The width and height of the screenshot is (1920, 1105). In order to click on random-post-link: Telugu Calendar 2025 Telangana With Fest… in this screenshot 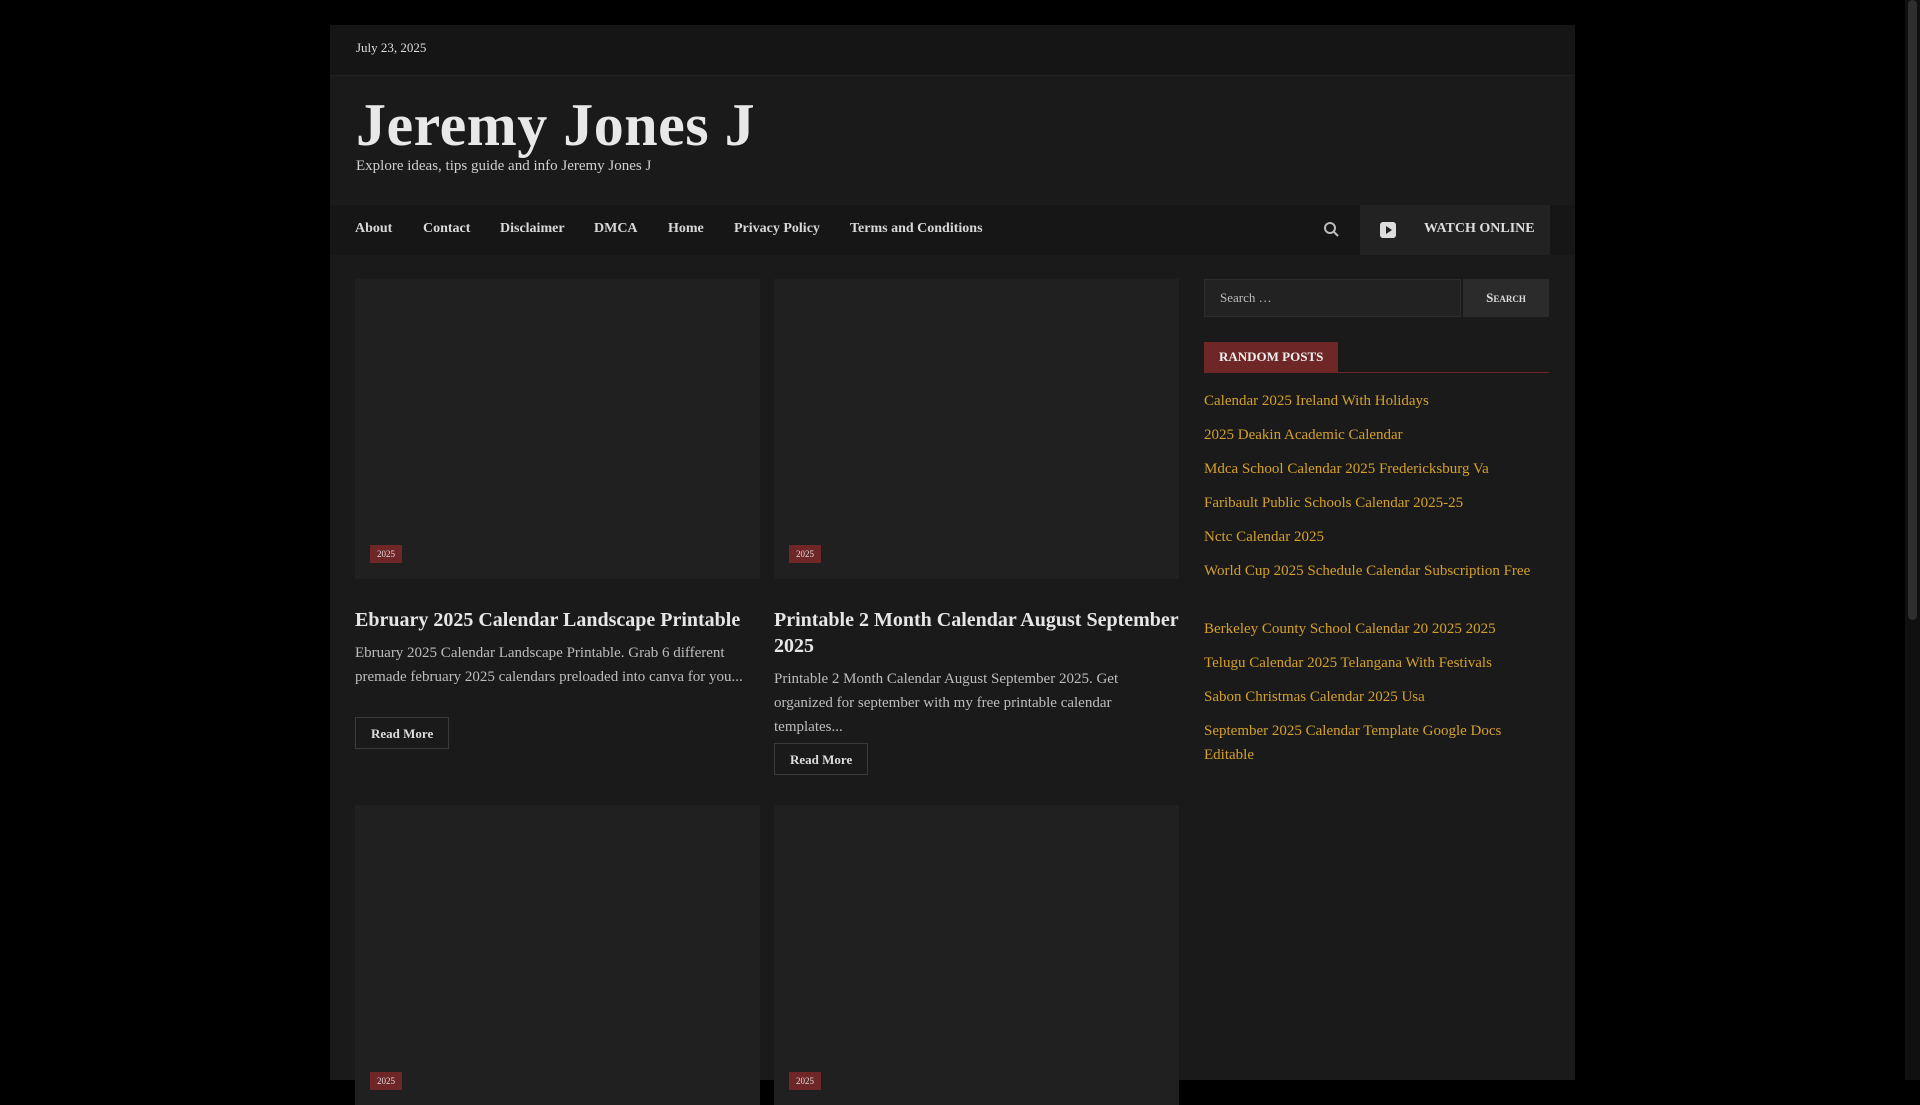, I will do `click(1376, 663)`.